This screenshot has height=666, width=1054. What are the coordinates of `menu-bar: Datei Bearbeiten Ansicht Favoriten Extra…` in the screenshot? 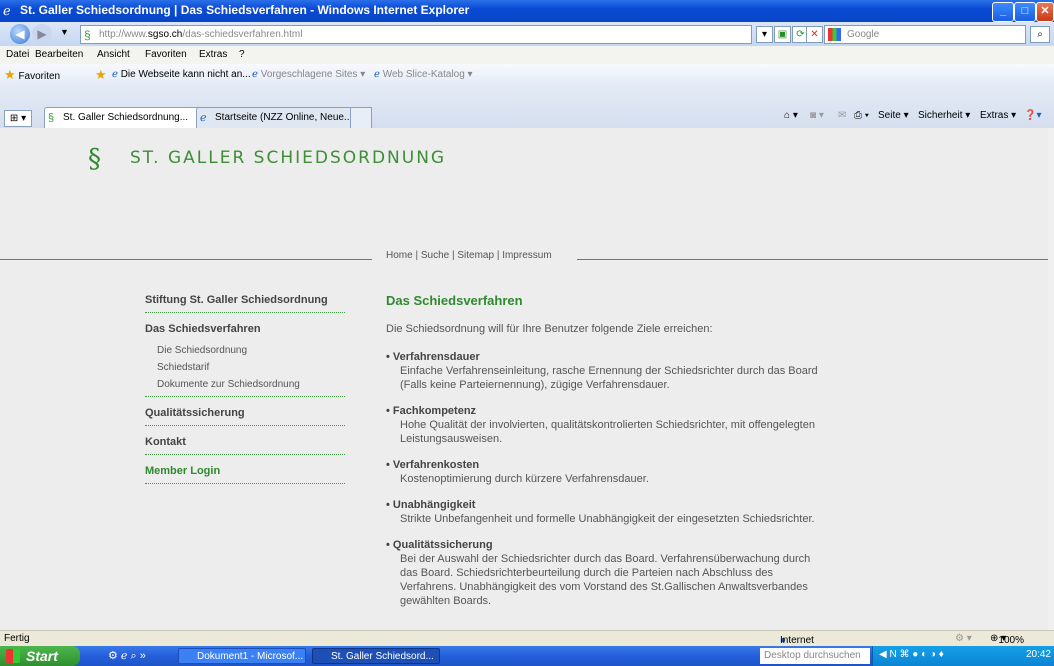 It's located at (527, 55).